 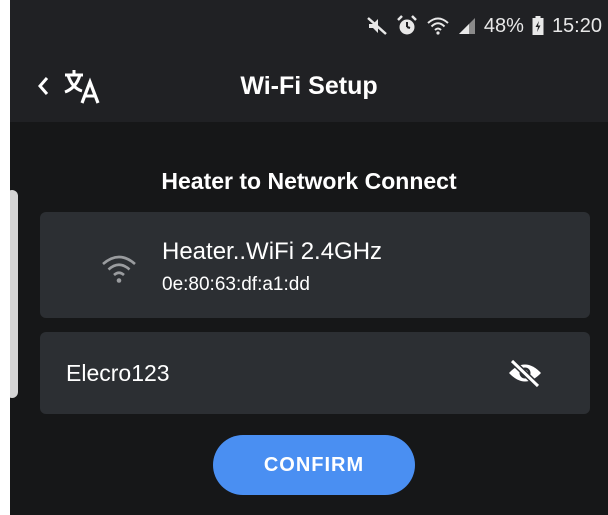 I want to click on section-title: Heater to Network Connect, so click(x=309, y=181).